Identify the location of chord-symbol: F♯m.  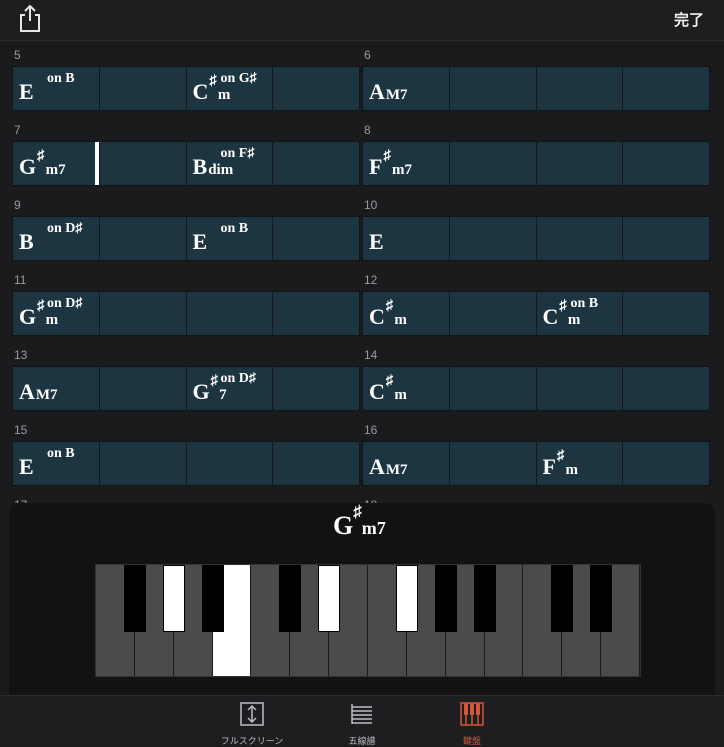
(560, 464).